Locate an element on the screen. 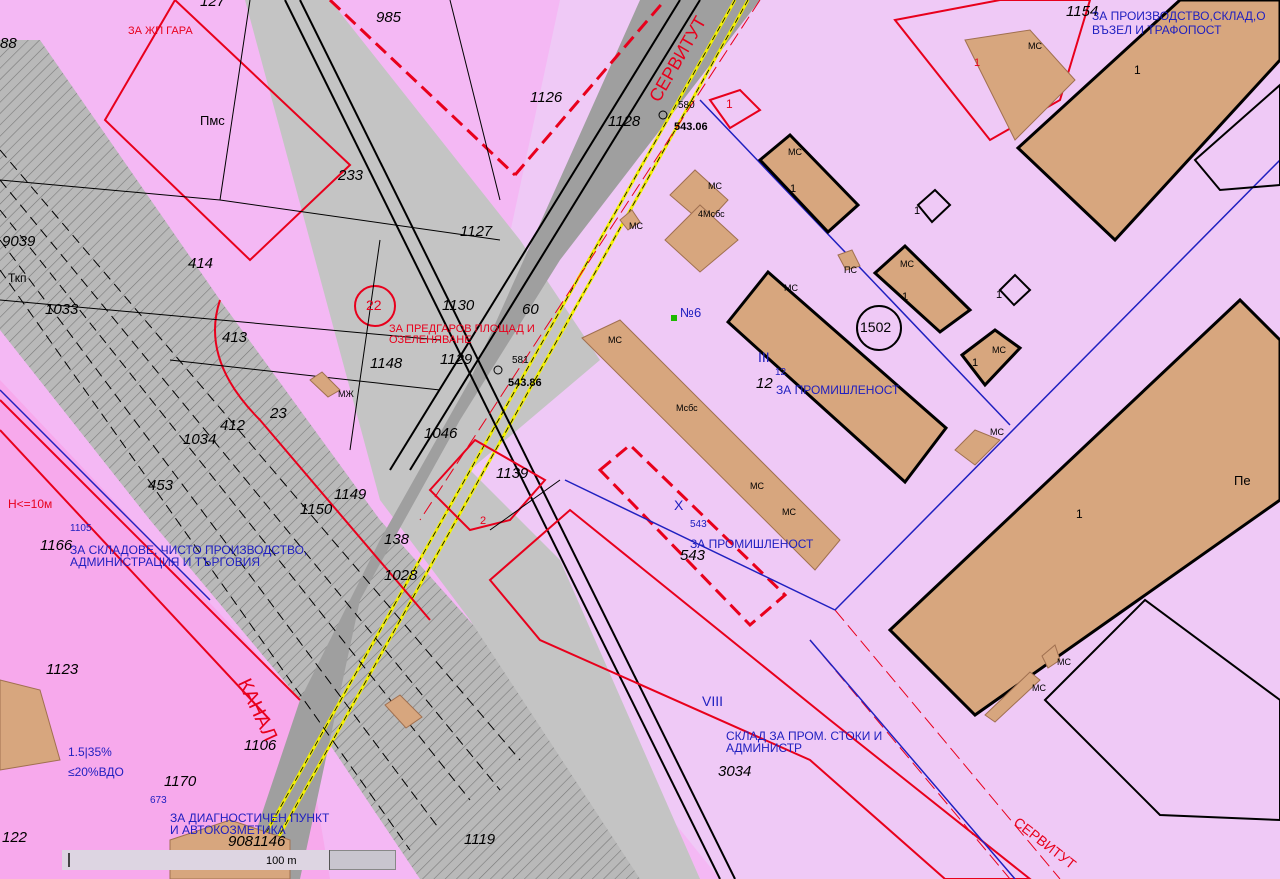 This screenshot has height=879, width=1280. parcel-number: 1028 is located at coordinates (401, 575).